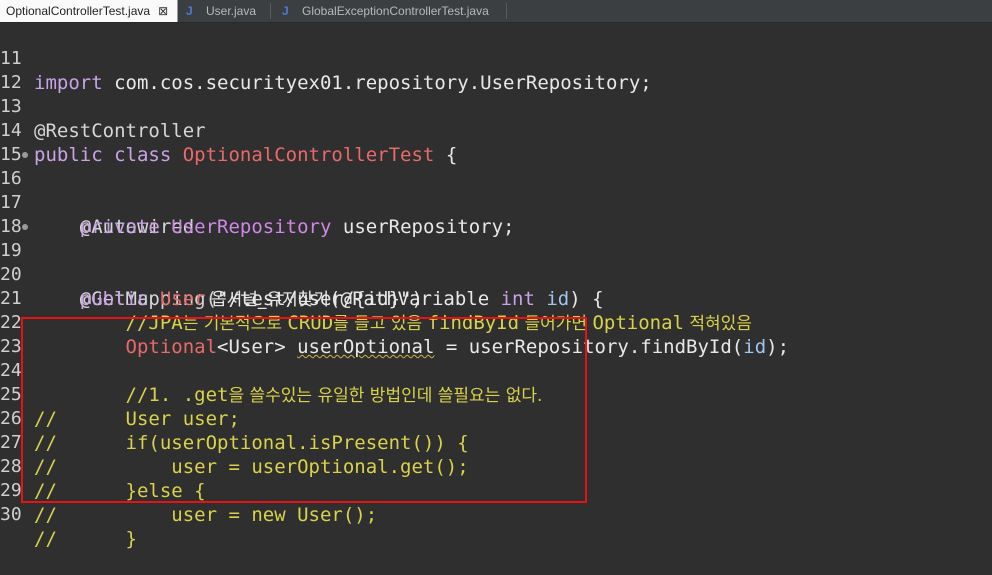 The width and height of the screenshot is (992, 575). I want to click on tab-user: J User.java, so click(225, 11).